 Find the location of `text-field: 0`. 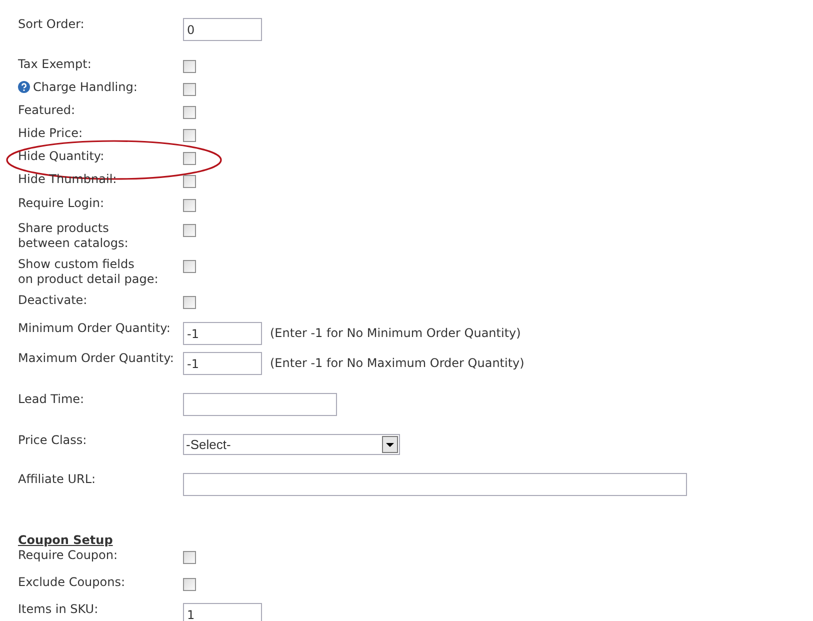

text-field: 0 is located at coordinates (222, 29).